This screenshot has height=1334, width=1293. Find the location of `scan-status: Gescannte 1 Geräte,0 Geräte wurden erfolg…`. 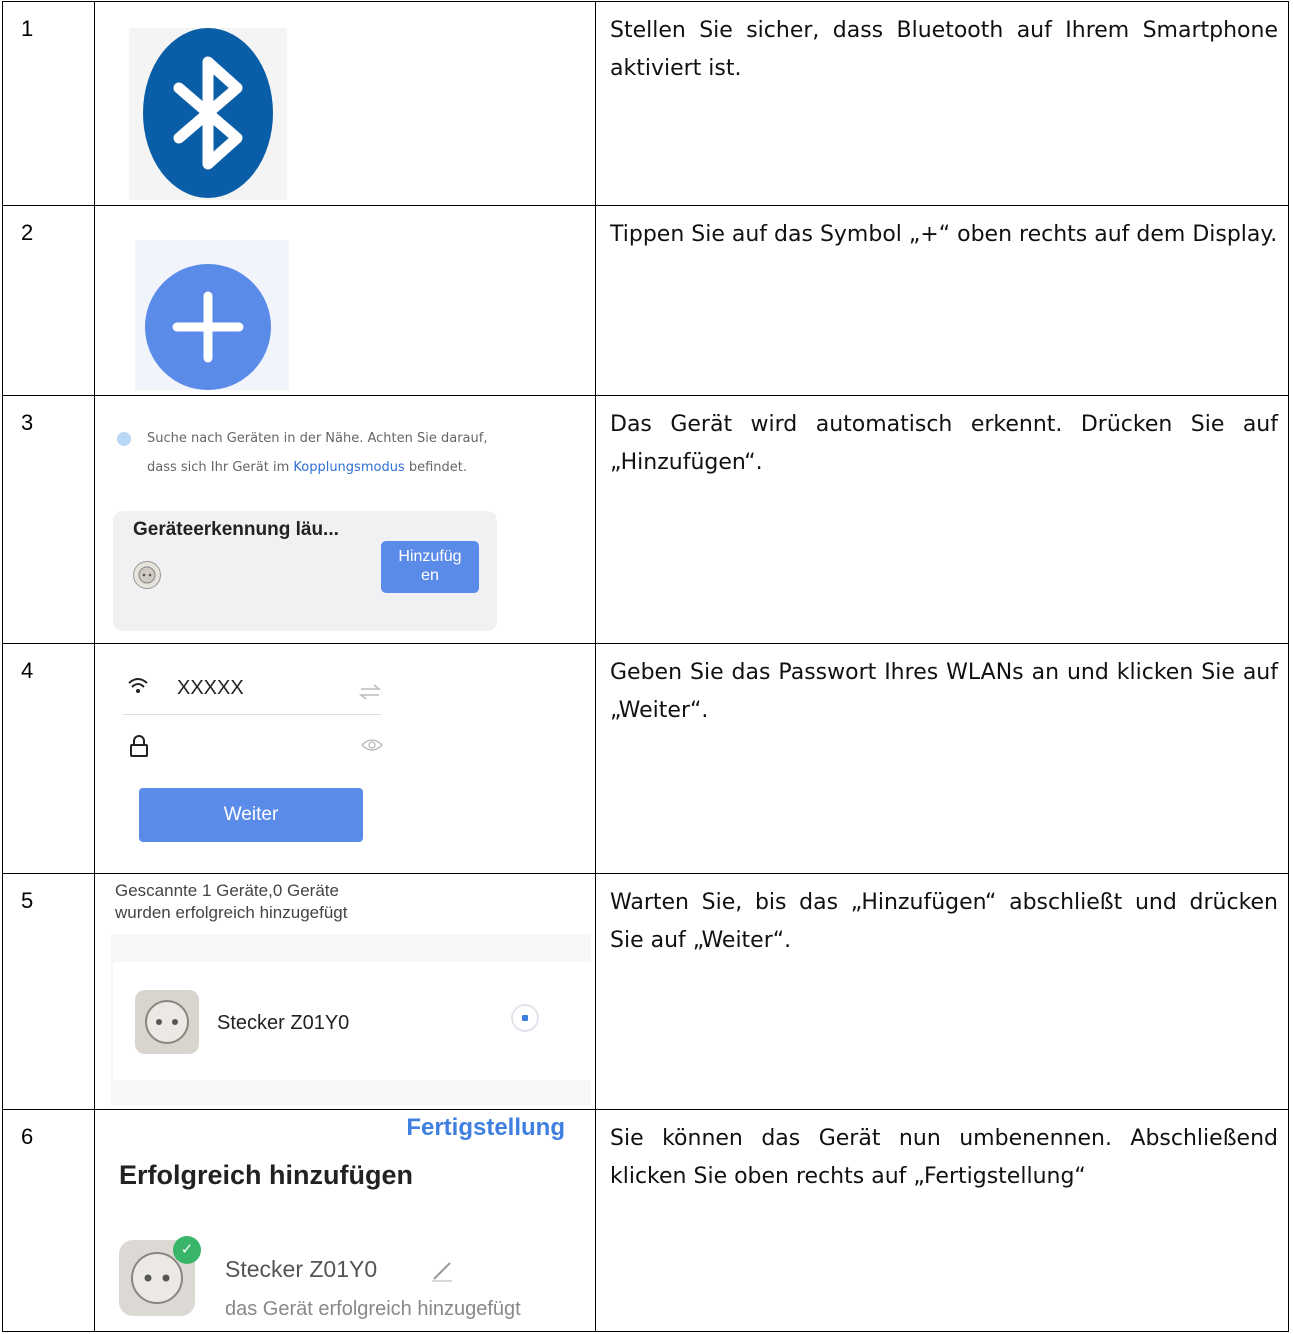

scan-status: Gescannte 1 Geräte,0 Geräte wurden erfolg… is located at coordinates (231, 902).